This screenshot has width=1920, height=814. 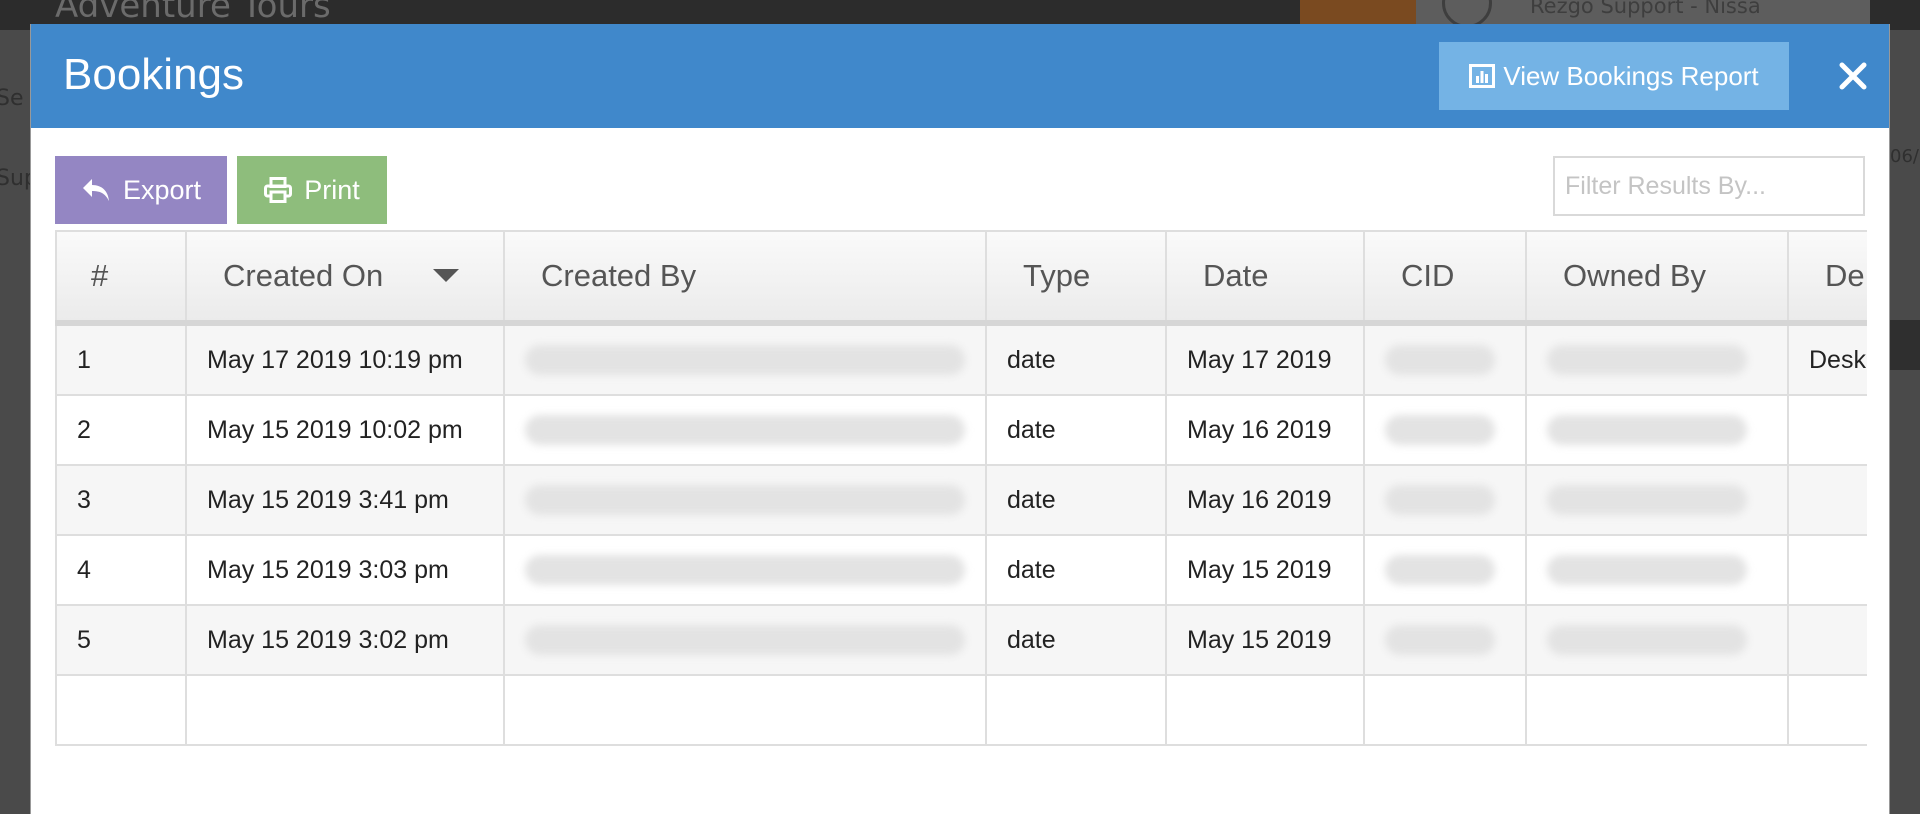 I want to click on column-header-number: #, so click(x=121, y=278).